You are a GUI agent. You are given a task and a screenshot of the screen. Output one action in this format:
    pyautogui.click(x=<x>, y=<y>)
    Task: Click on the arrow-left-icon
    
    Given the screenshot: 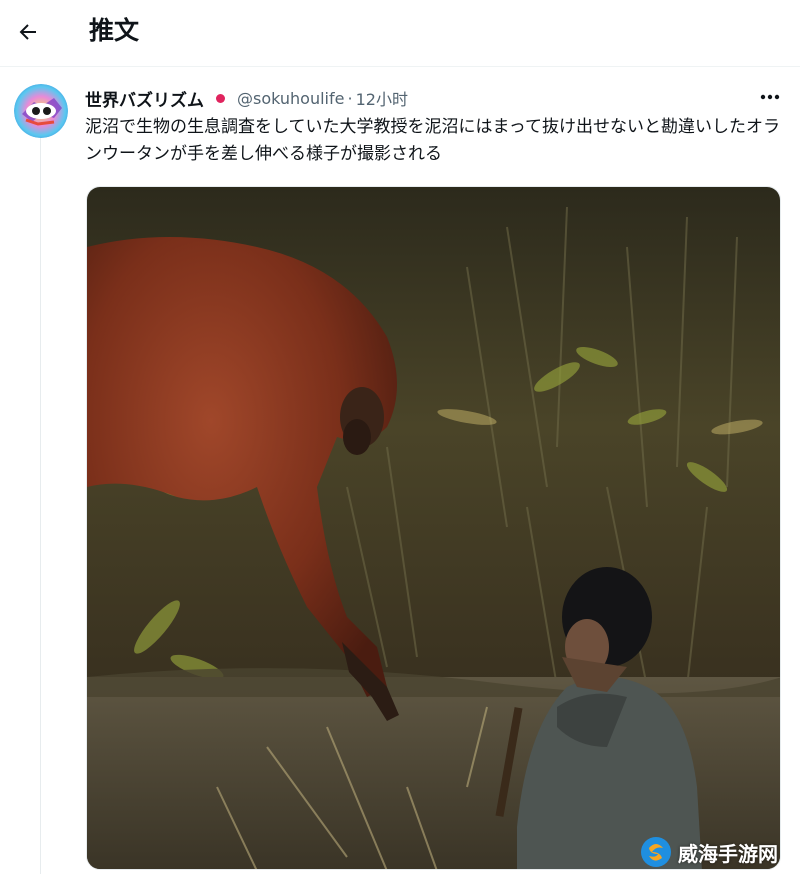 What is the action you would take?
    pyautogui.click(x=27, y=32)
    